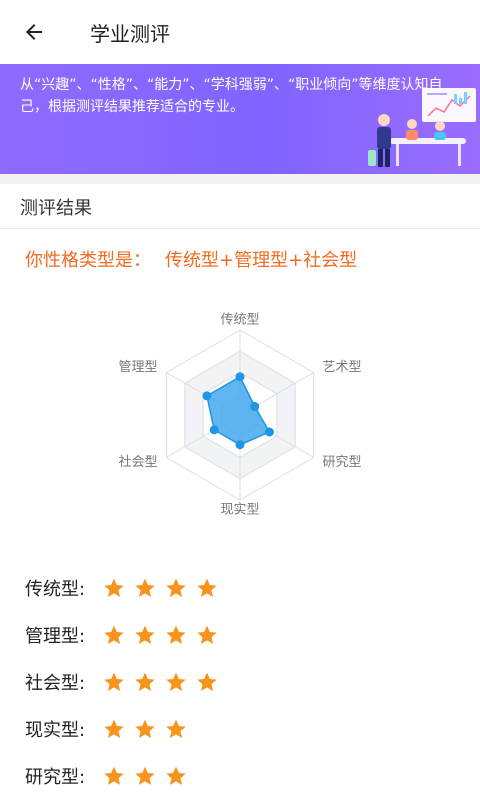 This screenshot has height=800, width=480. I want to click on rating-label: 社会型:, so click(55, 683).